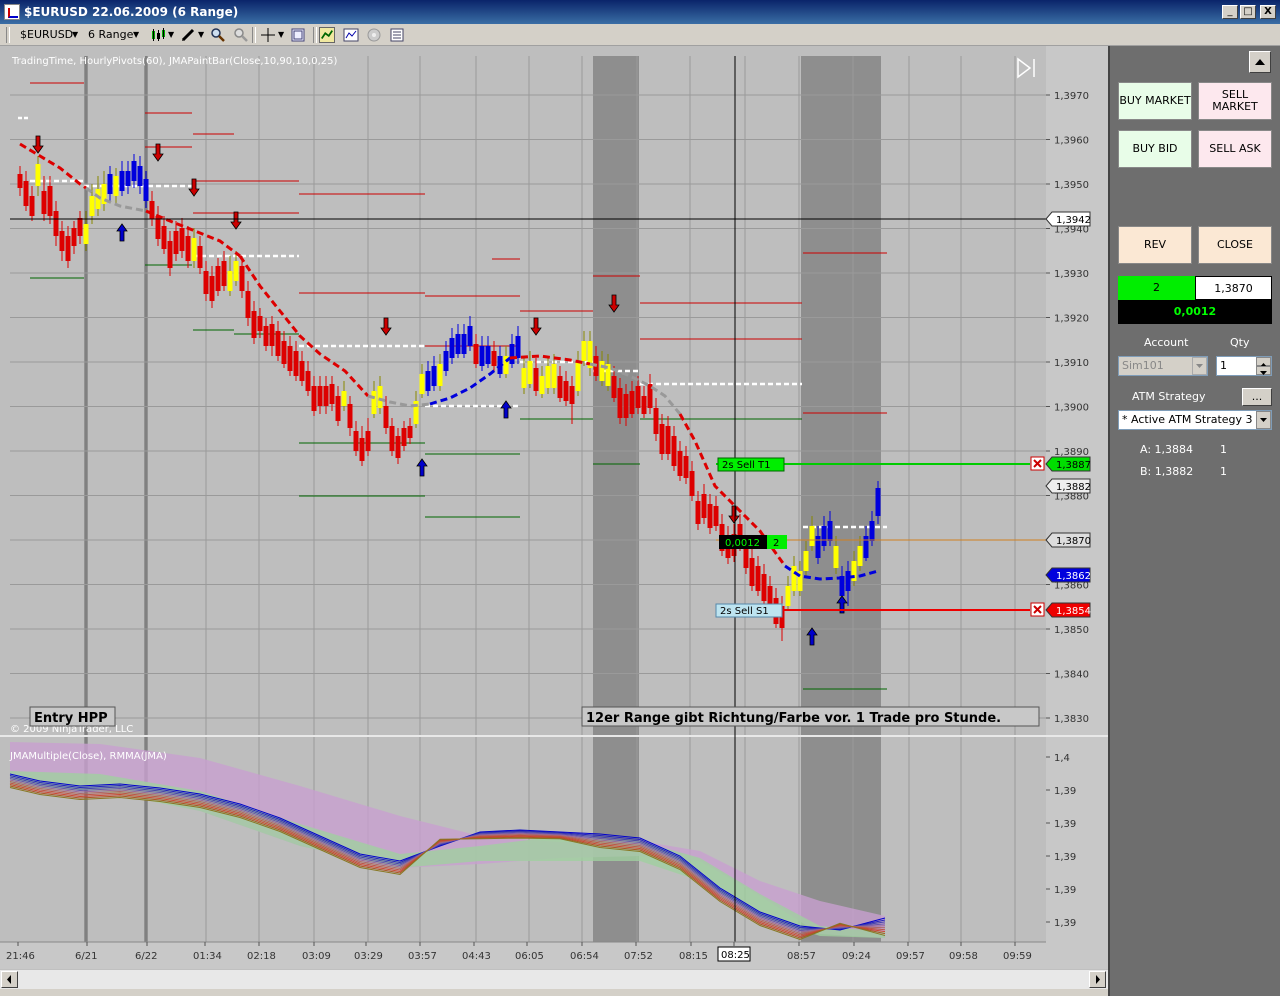 The width and height of the screenshot is (1280, 996). What do you see at coordinates (1230, 12) in the screenshot?
I see `minimize-button: _` at bounding box center [1230, 12].